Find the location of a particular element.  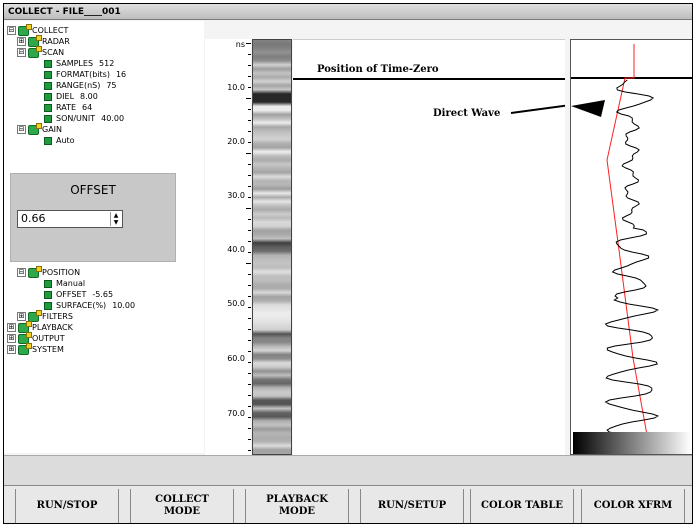

direct-wave-label: Direct Wave is located at coordinates (467, 113).